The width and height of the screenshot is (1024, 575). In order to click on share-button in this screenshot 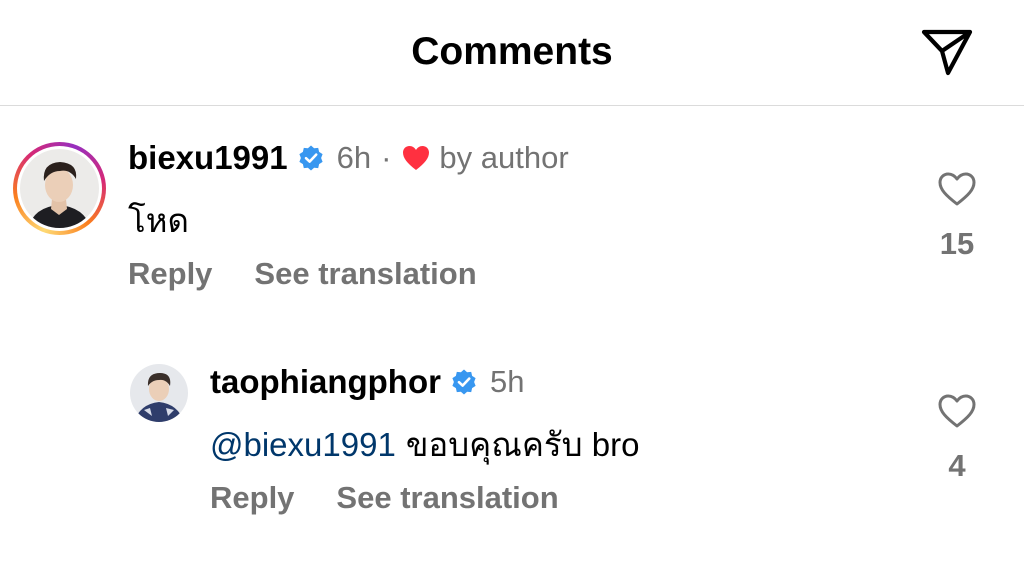, I will do `click(947, 52)`.